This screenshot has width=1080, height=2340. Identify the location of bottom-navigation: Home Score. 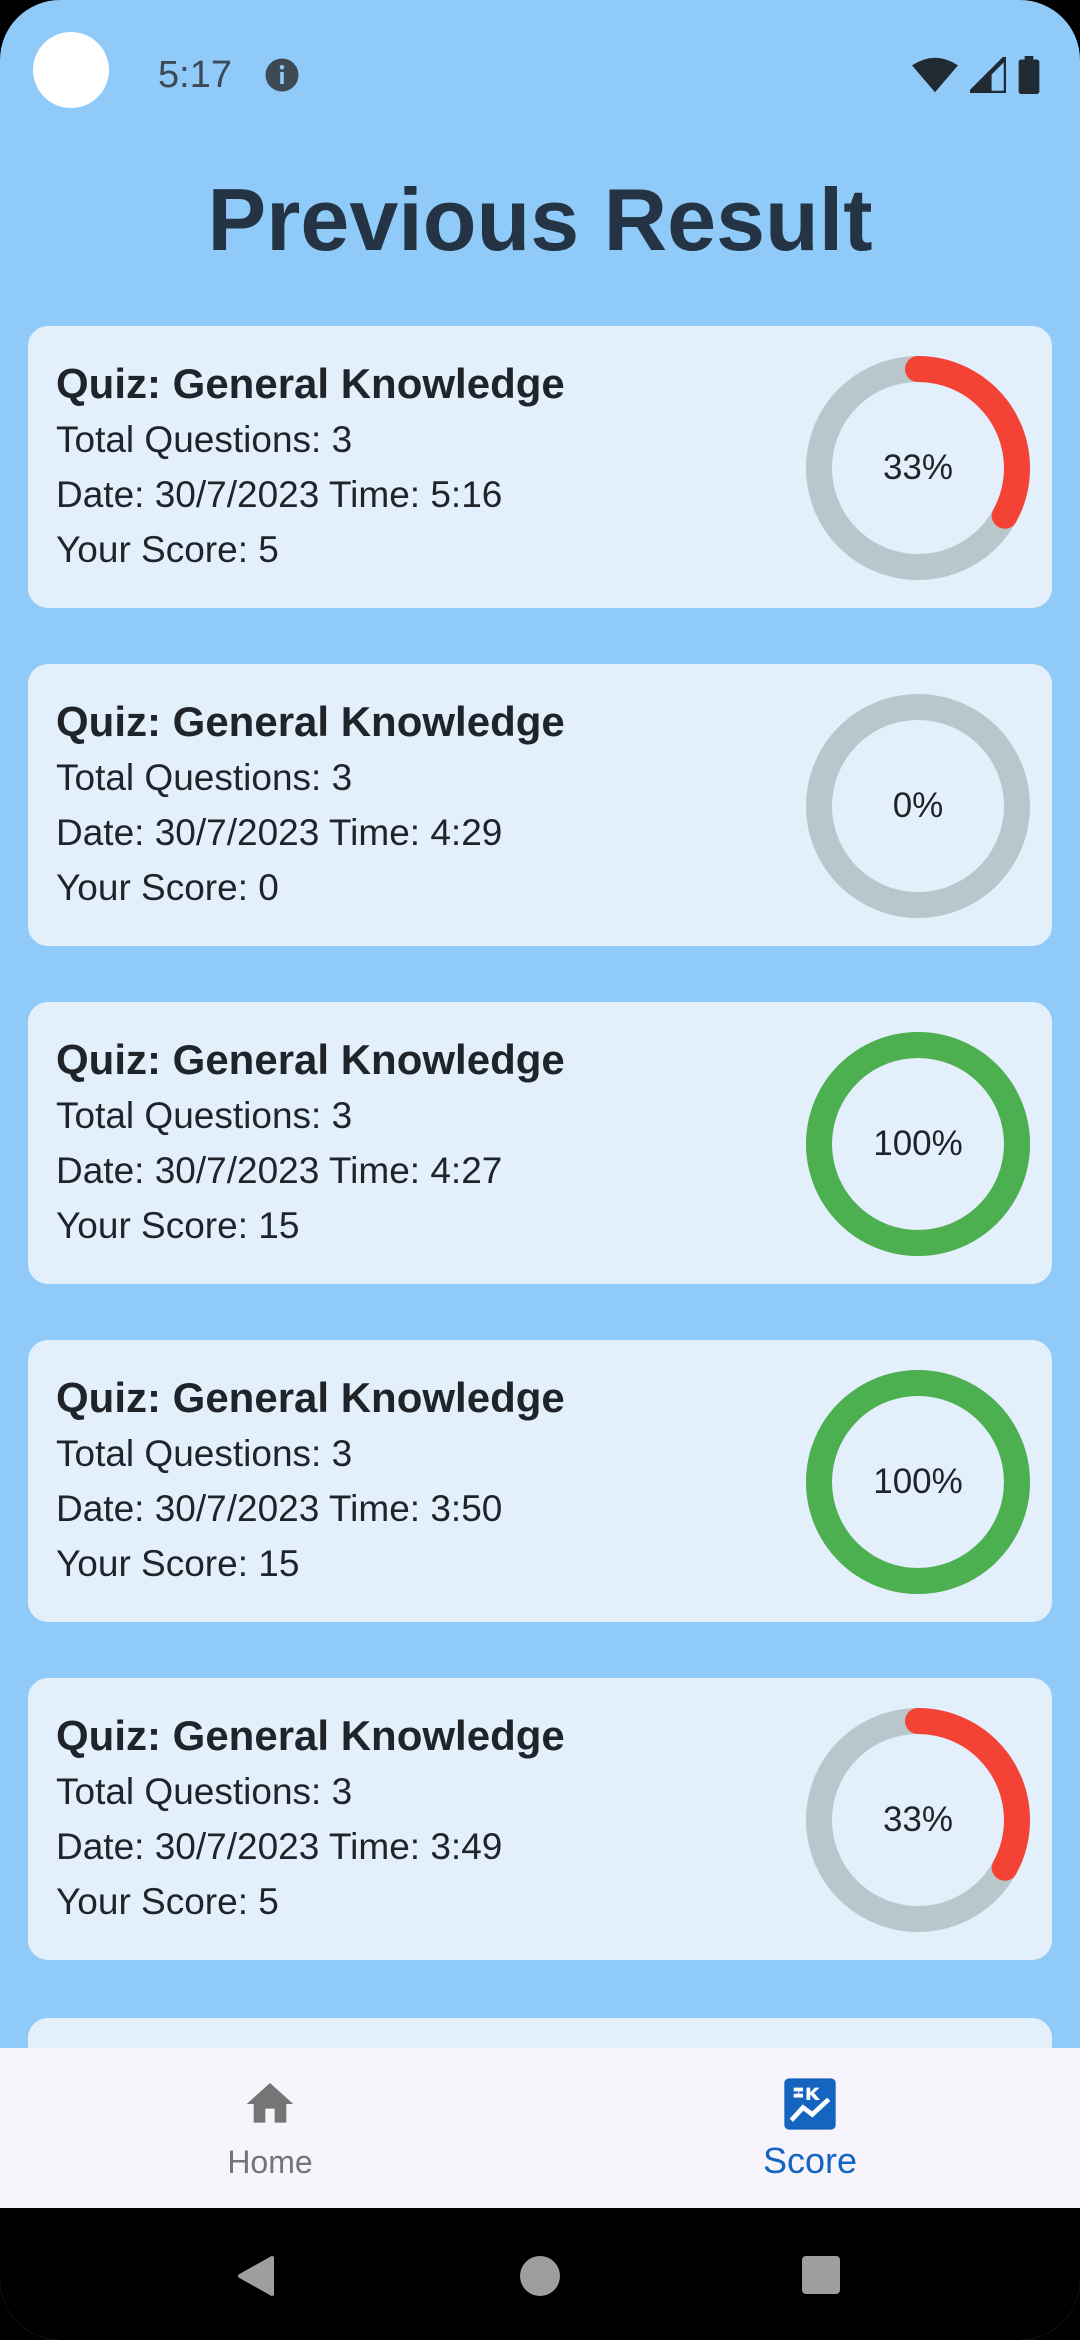
(540, 2128).